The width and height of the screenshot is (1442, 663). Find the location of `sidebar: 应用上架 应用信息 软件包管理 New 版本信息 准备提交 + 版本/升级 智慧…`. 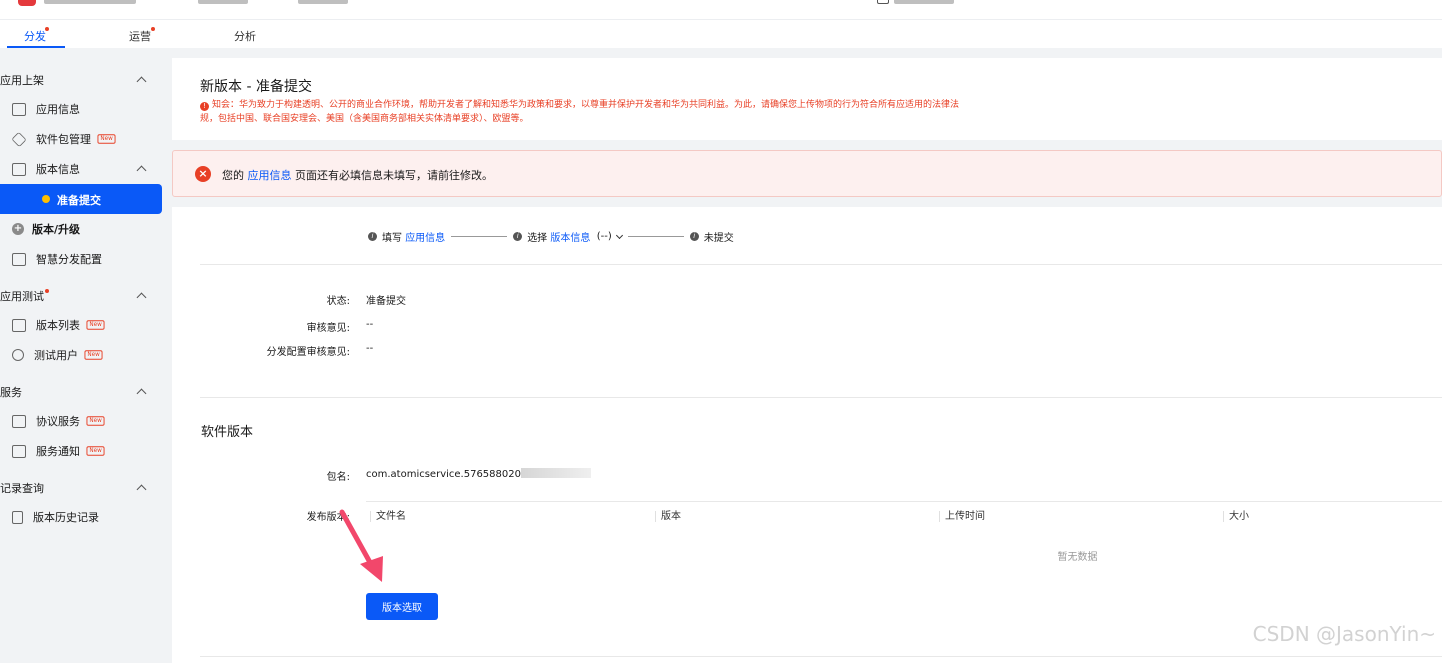

sidebar: 应用上架 应用信息 软件包管理 New 版本信息 准备提交 + 版本/升级 智慧… is located at coordinates (81, 359).